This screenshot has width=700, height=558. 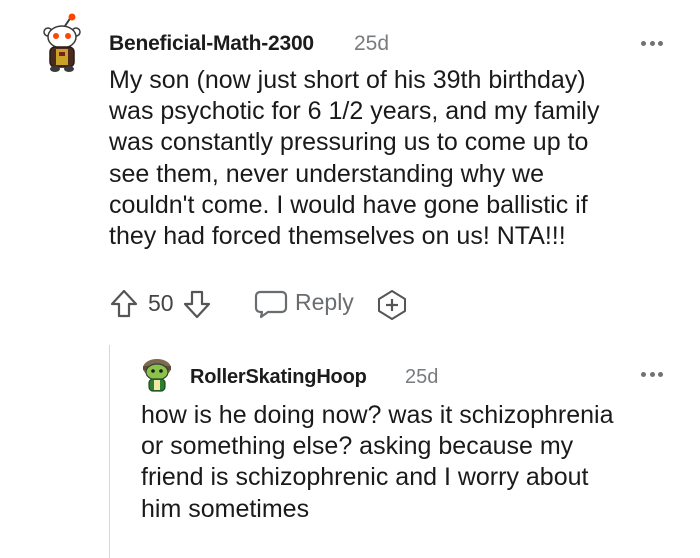 I want to click on reply-more-options-button, so click(x=652, y=374).